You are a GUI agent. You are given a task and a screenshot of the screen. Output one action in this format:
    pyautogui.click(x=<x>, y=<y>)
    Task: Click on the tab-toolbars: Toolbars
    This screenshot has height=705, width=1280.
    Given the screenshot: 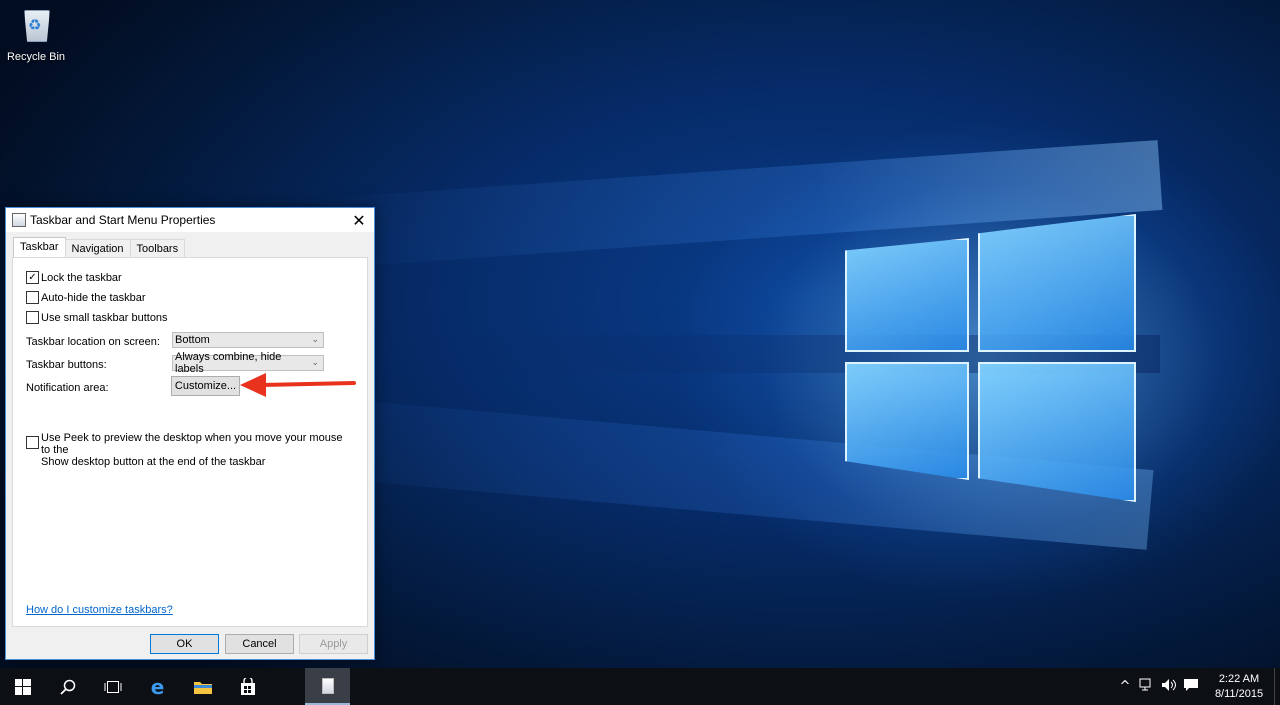 What is the action you would take?
    pyautogui.click(x=157, y=248)
    